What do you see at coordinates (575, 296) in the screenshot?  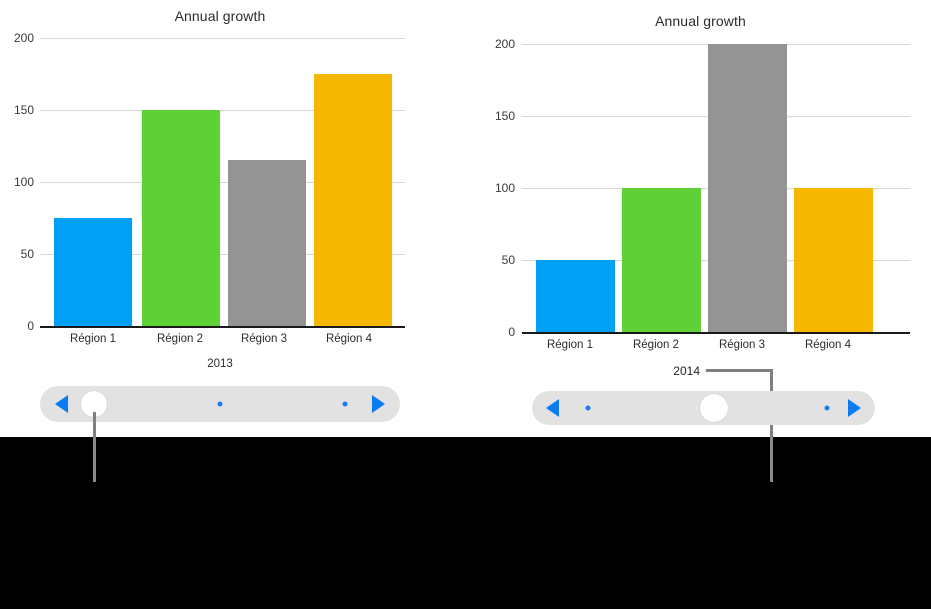 I see `bar-region-1-right` at bounding box center [575, 296].